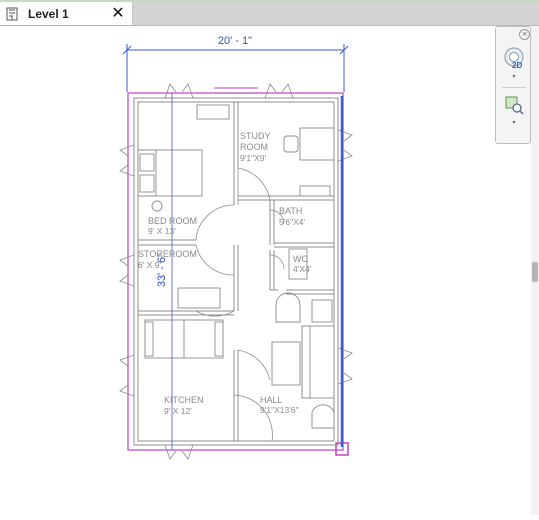 This screenshot has width=539, height=520. Describe the element at coordinates (271, 400) in the screenshot. I see `room-hall-name: HALL` at that location.